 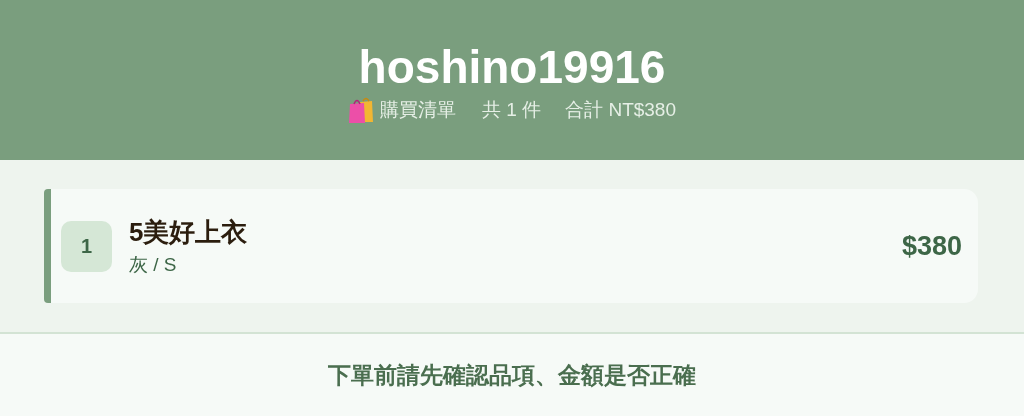 What do you see at coordinates (512, 375) in the screenshot?
I see `footer-notice: 下單前請先確認品項、金額是否正確` at bounding box center [512, 375].